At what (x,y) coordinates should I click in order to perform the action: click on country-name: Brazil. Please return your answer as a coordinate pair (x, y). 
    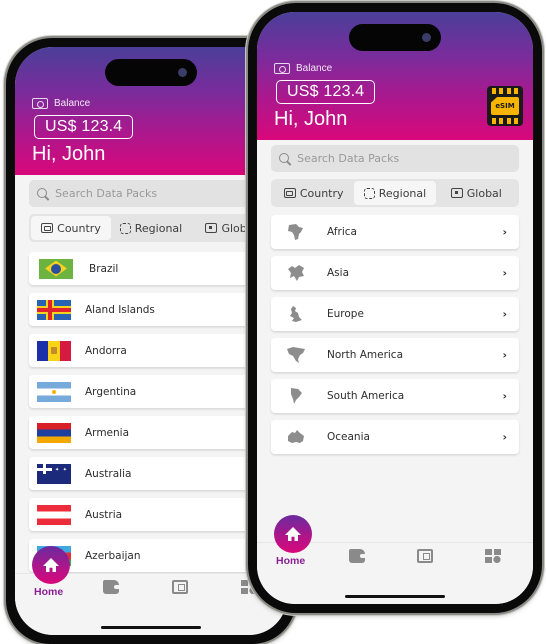
    Looking at the image, I should click on (104, 268).